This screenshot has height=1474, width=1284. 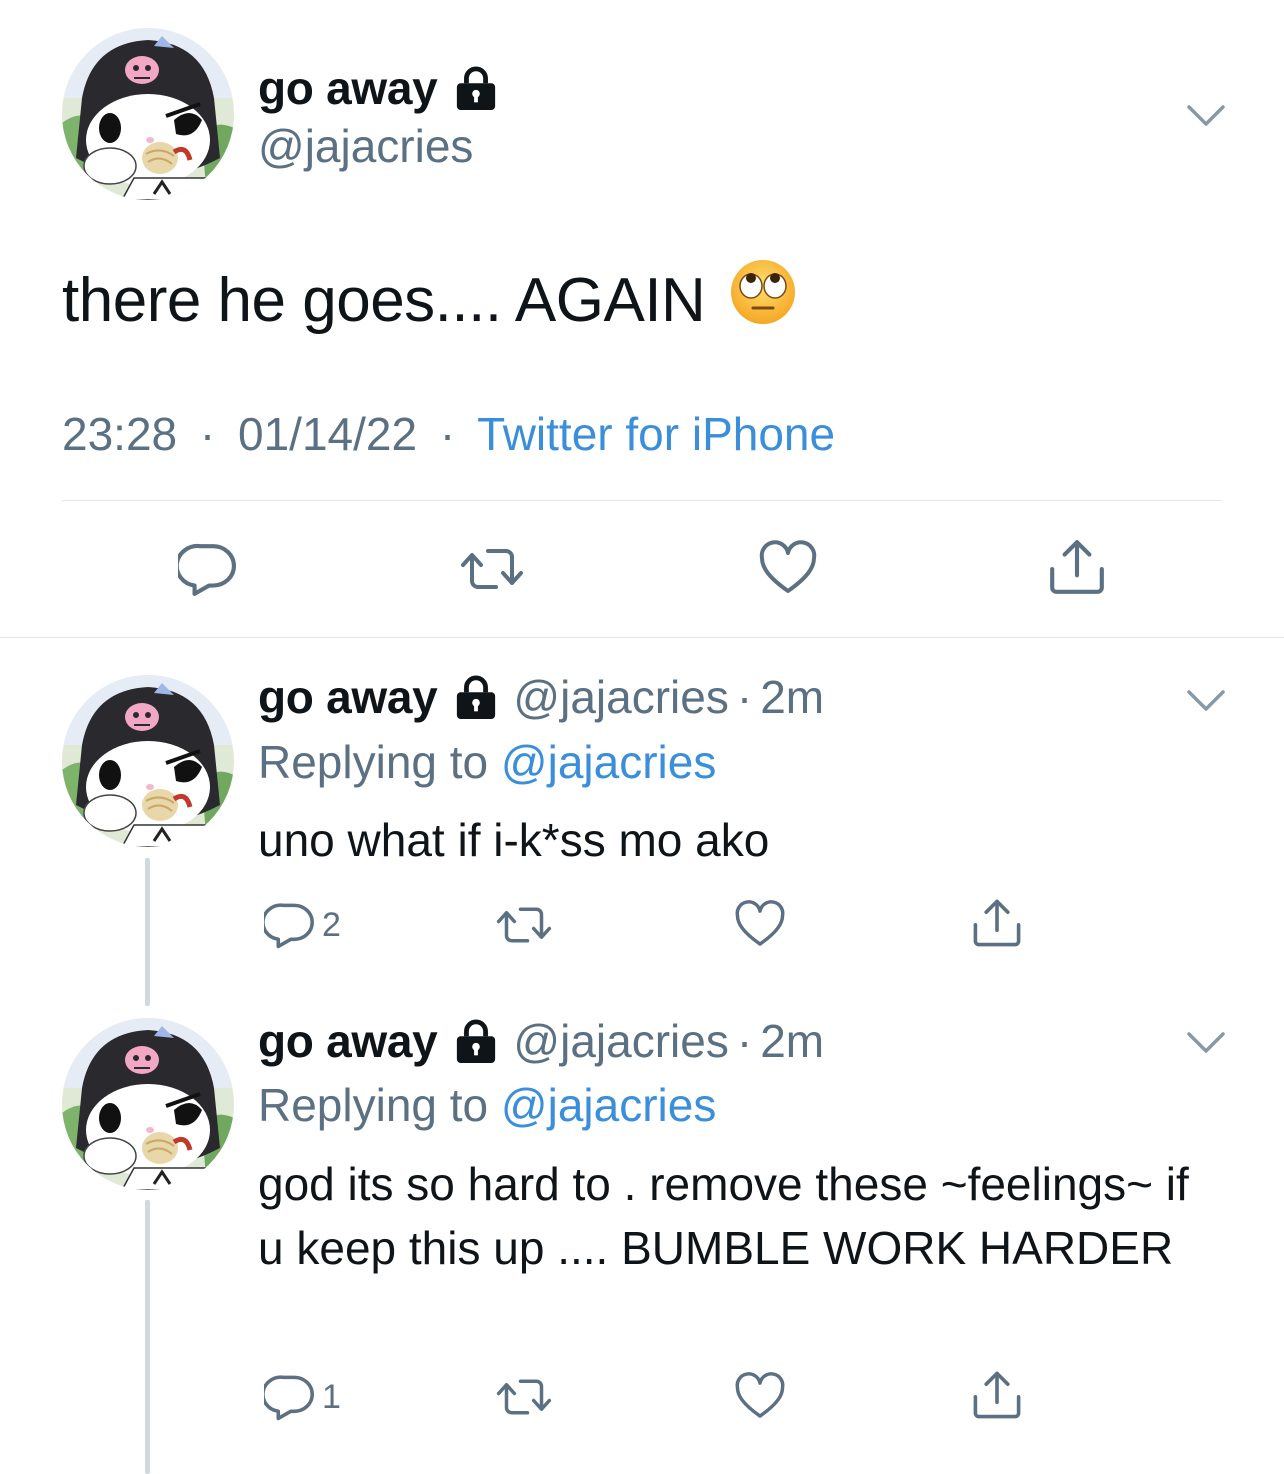 I want to click on tweet-date: 01/14/22, so click(x=328, y=434).